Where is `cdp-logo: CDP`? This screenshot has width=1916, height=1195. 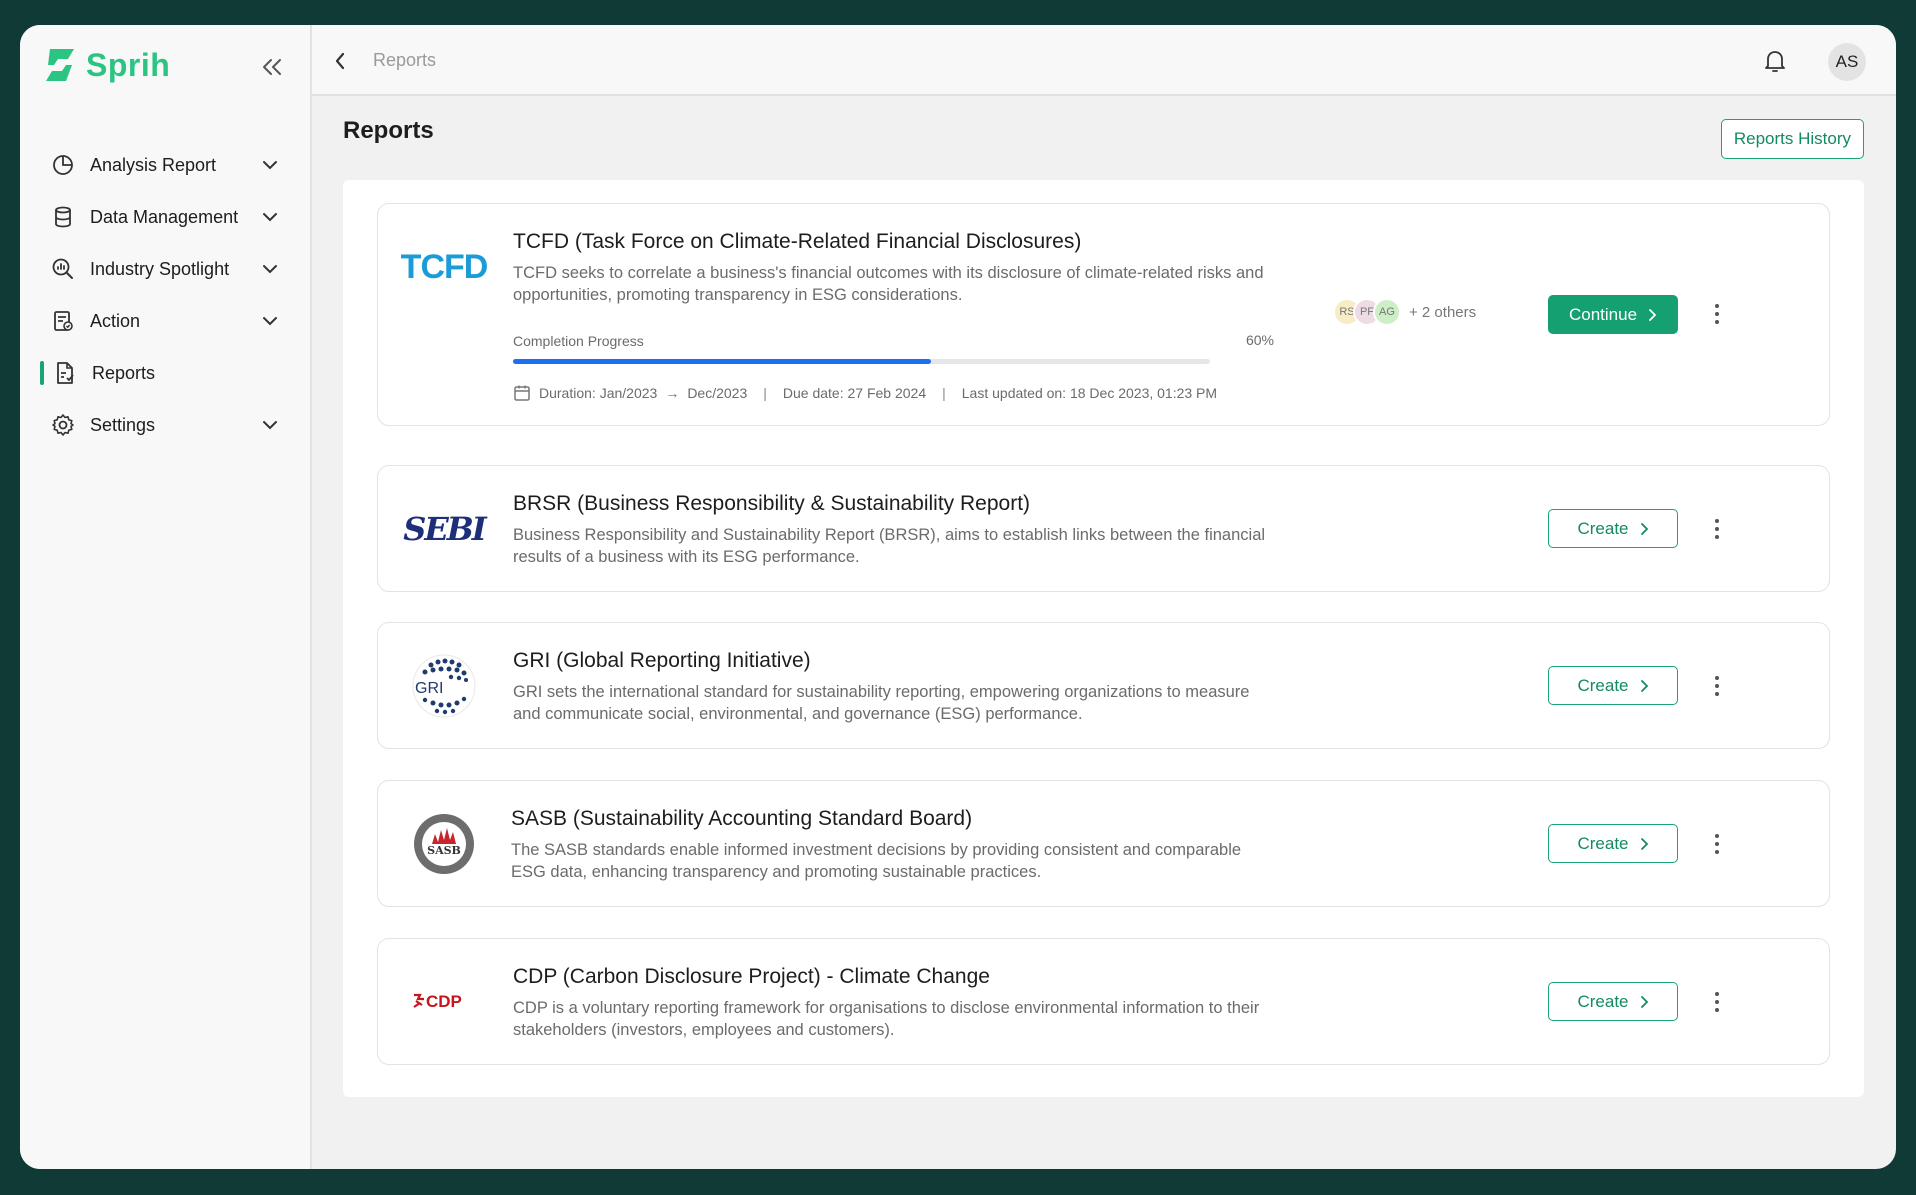
cdp-logo: CDP is located at coordinates (444, 1002).